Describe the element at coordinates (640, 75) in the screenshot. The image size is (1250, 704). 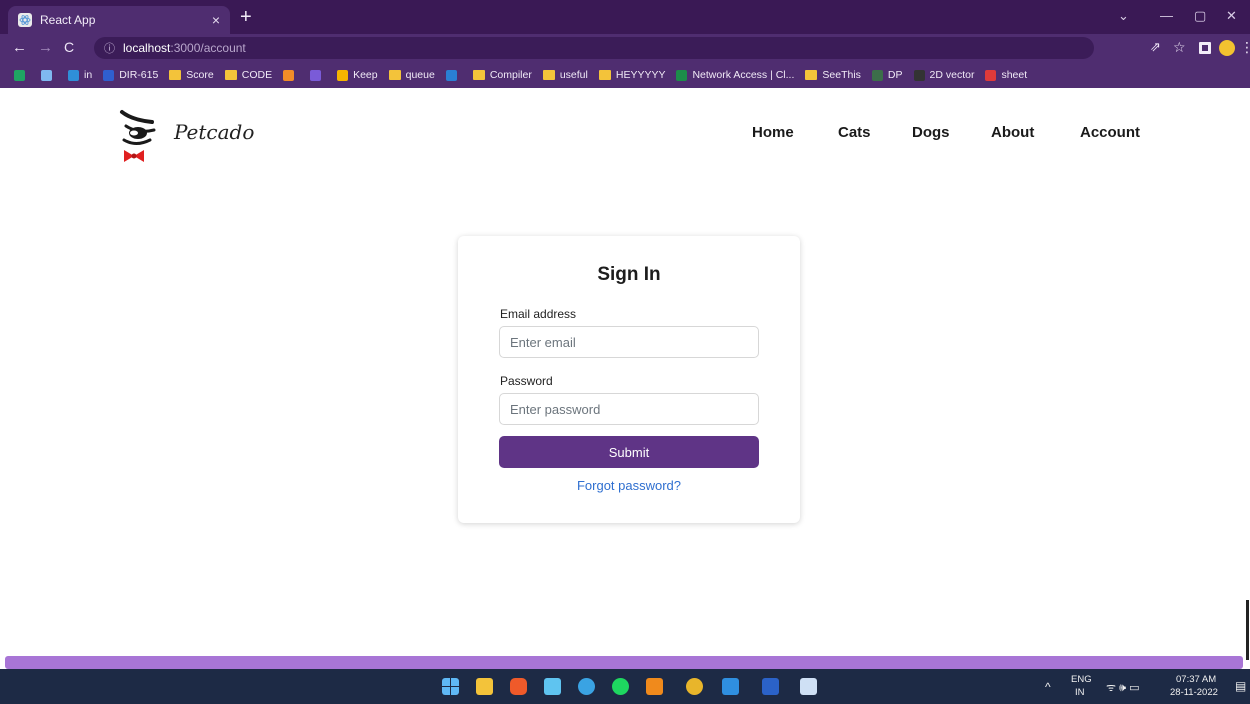
I see `bookmark-label: HEYYYYY` at that location.